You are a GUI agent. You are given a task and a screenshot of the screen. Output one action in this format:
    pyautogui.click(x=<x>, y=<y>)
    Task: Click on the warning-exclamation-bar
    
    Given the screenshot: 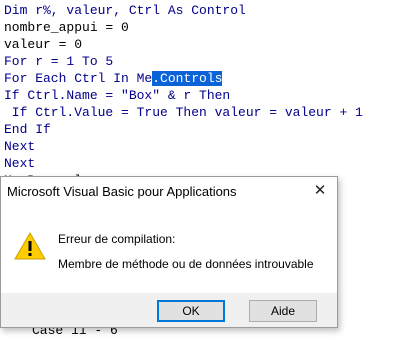 What is the action you would take?
    pyautogui.click(x=30, y=246)
    